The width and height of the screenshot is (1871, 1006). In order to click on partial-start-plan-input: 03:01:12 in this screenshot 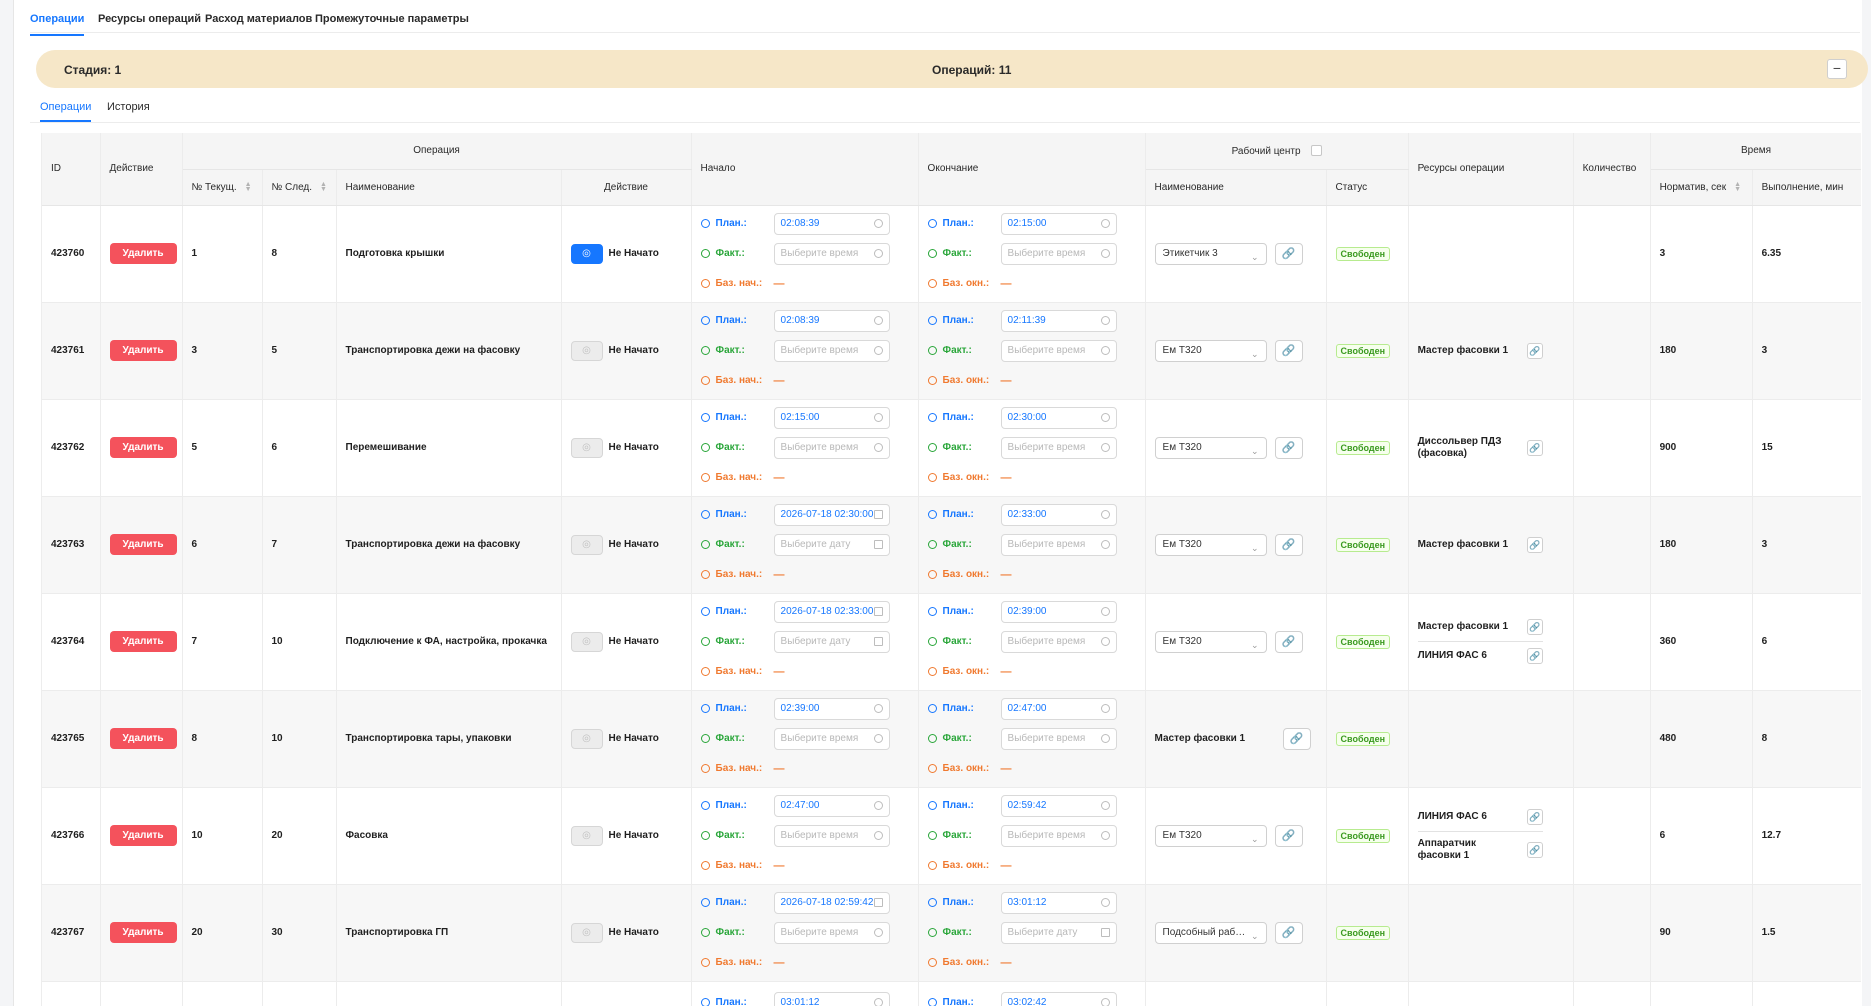, I will do `click(831, 998)`.